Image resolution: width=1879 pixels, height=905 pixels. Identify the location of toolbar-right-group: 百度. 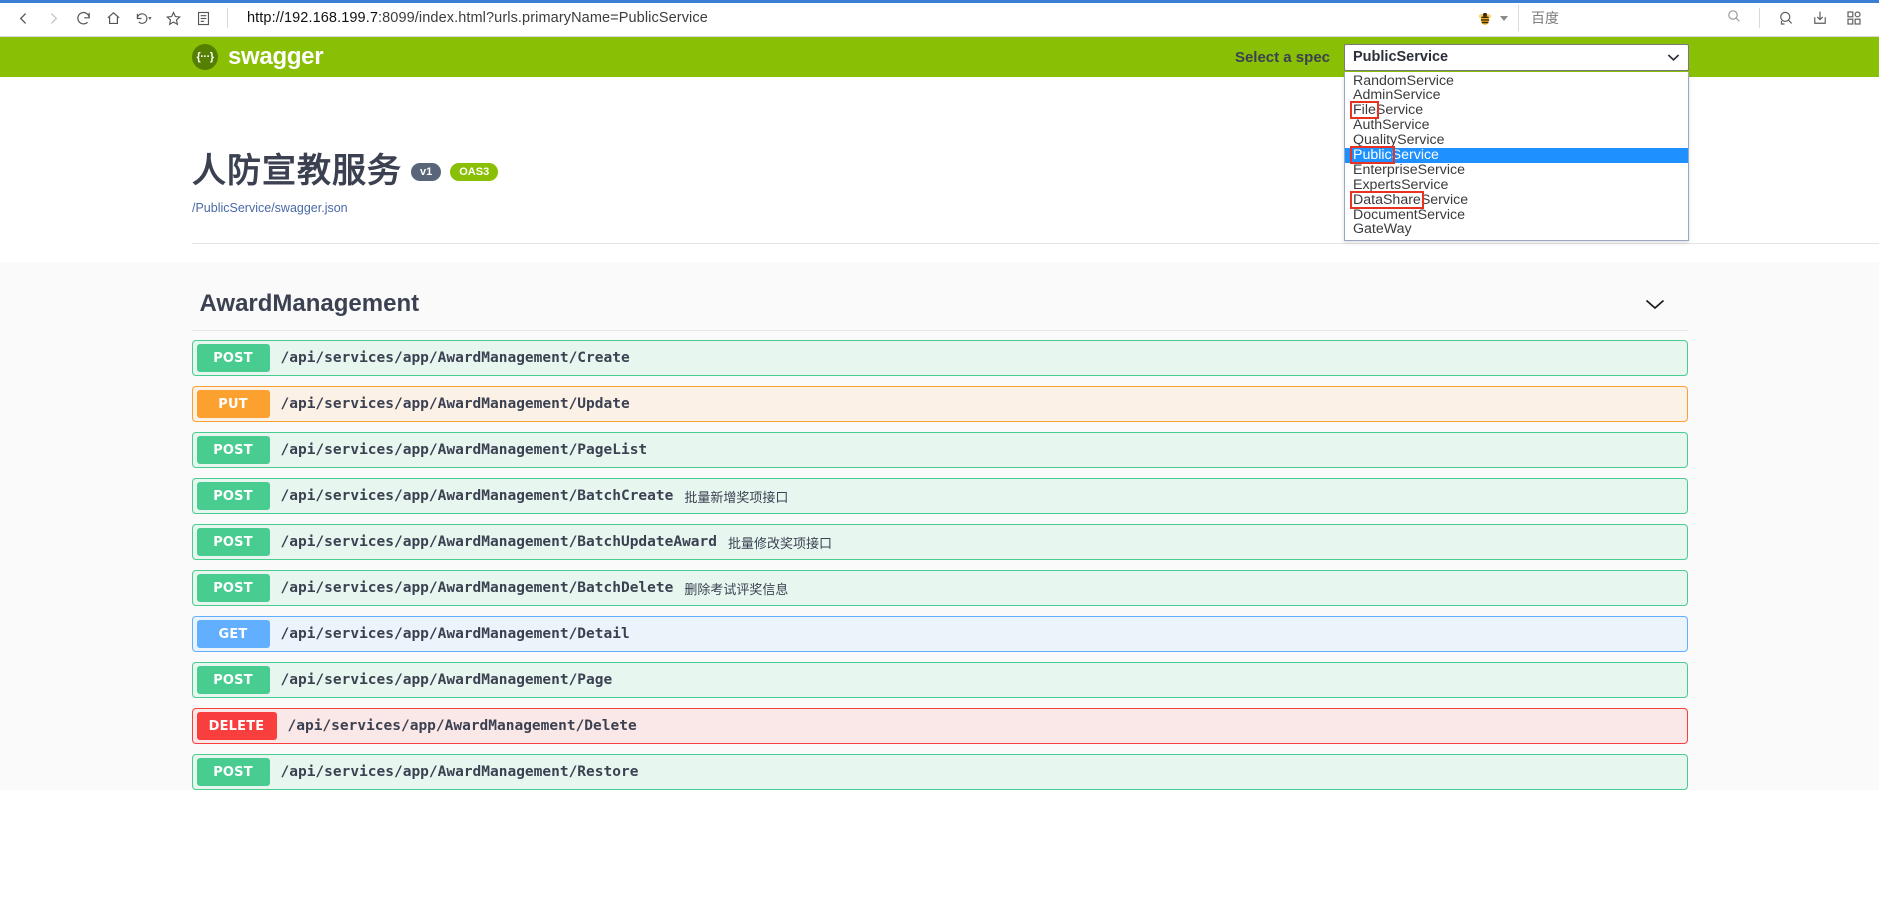
(1671, 18).